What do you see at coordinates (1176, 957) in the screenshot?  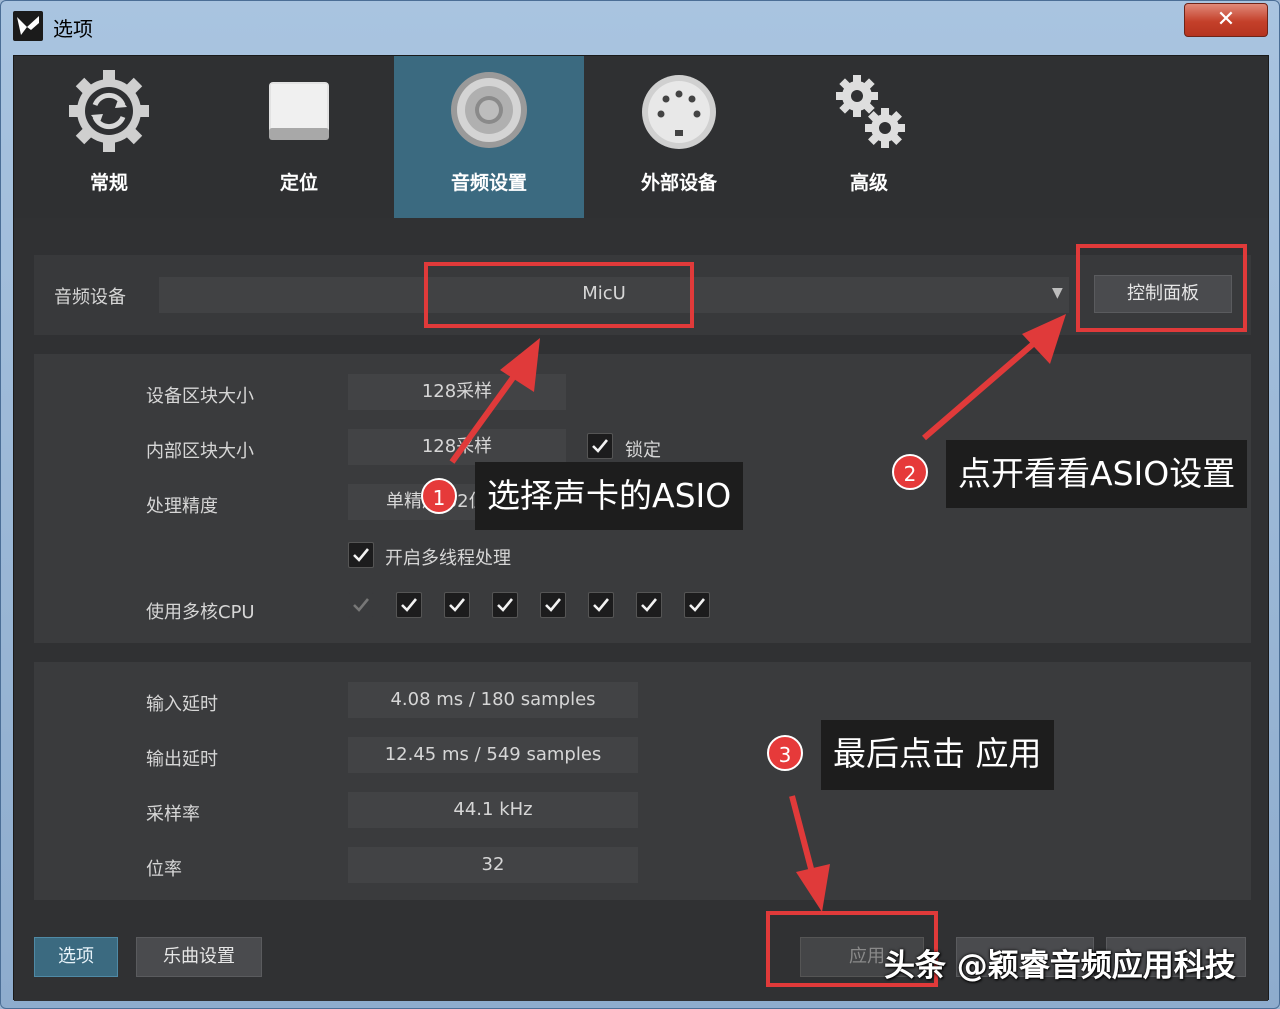 I see `cancel-button` at bounding box center [1176, 957].